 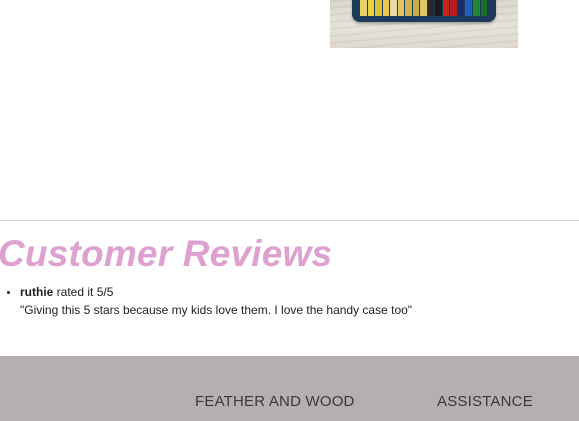 I want to click on footer-assistance-heading: ASSISTANCE, so click(x=485, y=401).